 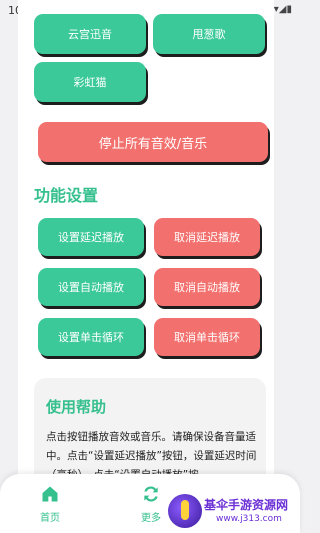 I want to click on help-title: 使用帮助, so click(x=76, y=407).